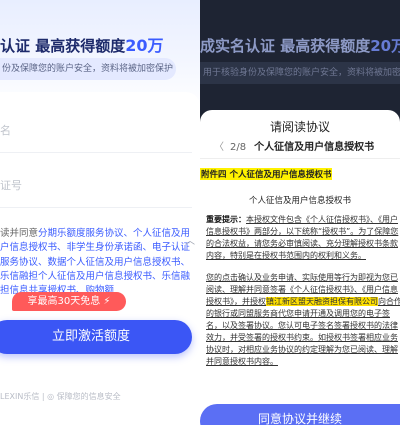  What do you see at coordinates (190, 239) in the screenshot?
I see `chevron-up-icon: ︿` at bounding box center [190, 239].